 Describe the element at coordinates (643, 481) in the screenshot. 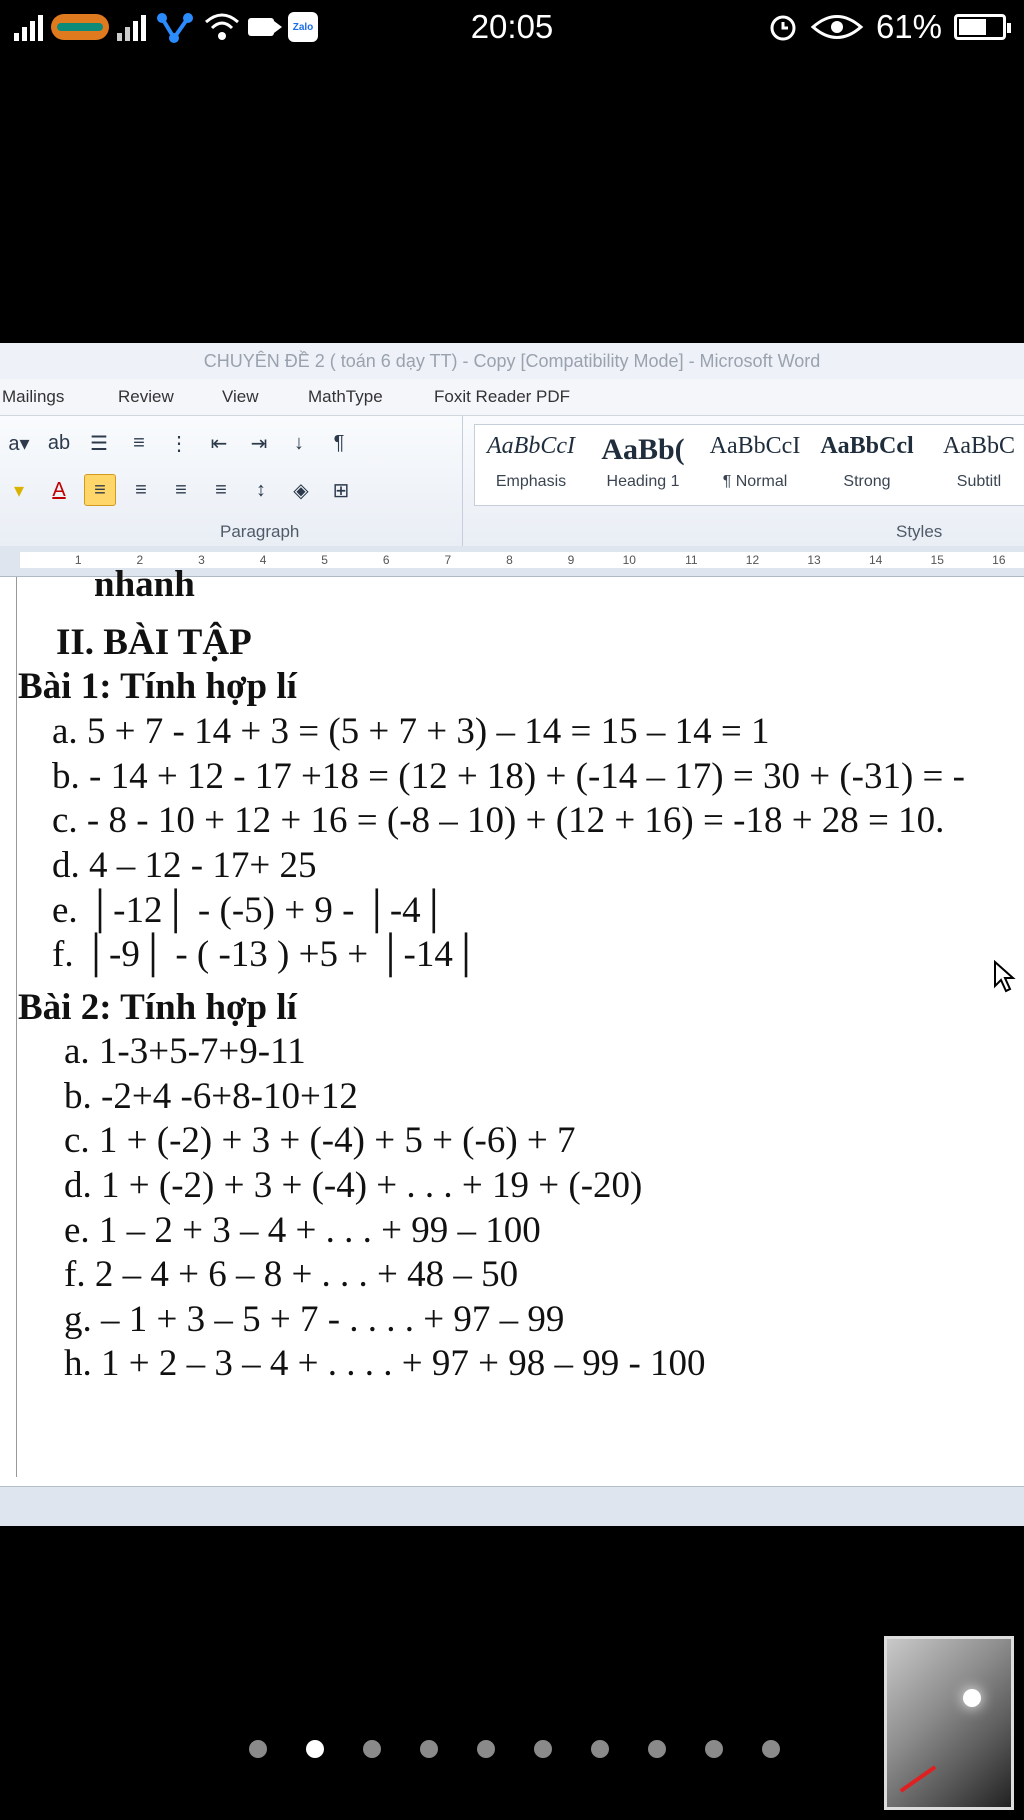

I see `style-name: Heading 1` at that location.